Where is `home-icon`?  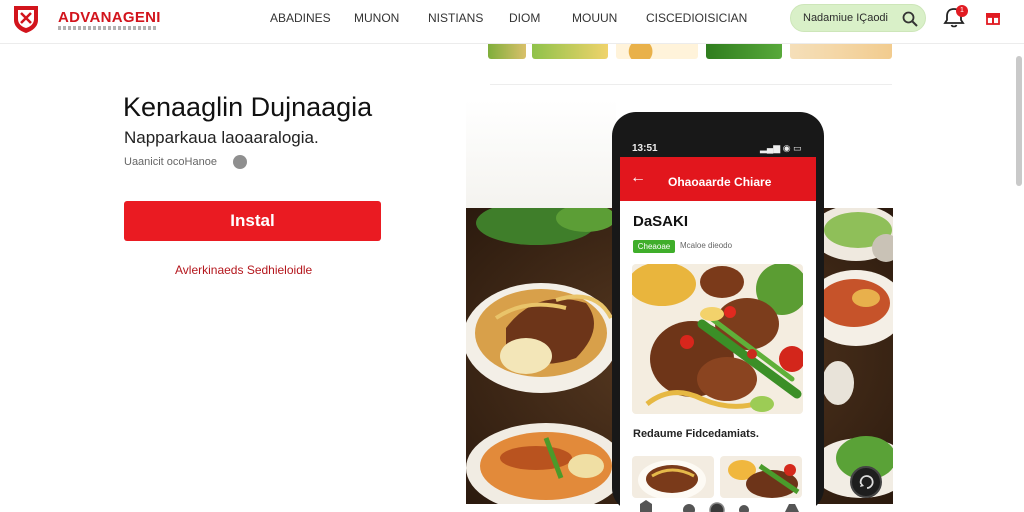
home-icon is located at coordinates (646, 506).